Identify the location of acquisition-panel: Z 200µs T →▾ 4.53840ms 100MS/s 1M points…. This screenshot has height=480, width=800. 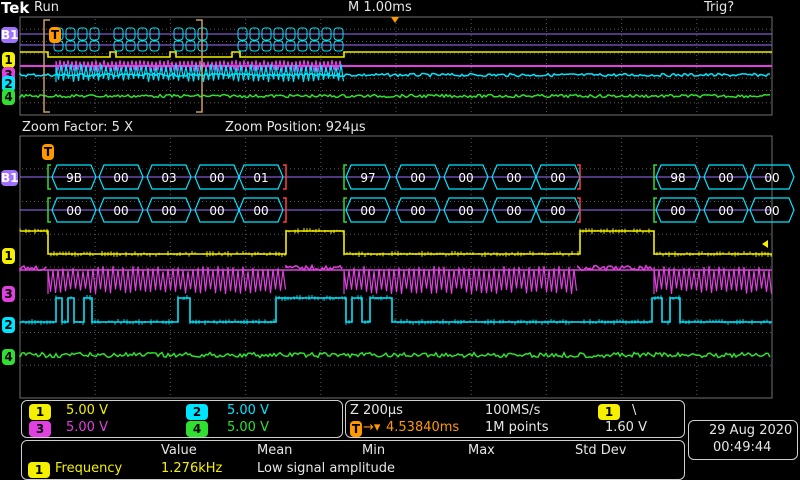
(515, 419).